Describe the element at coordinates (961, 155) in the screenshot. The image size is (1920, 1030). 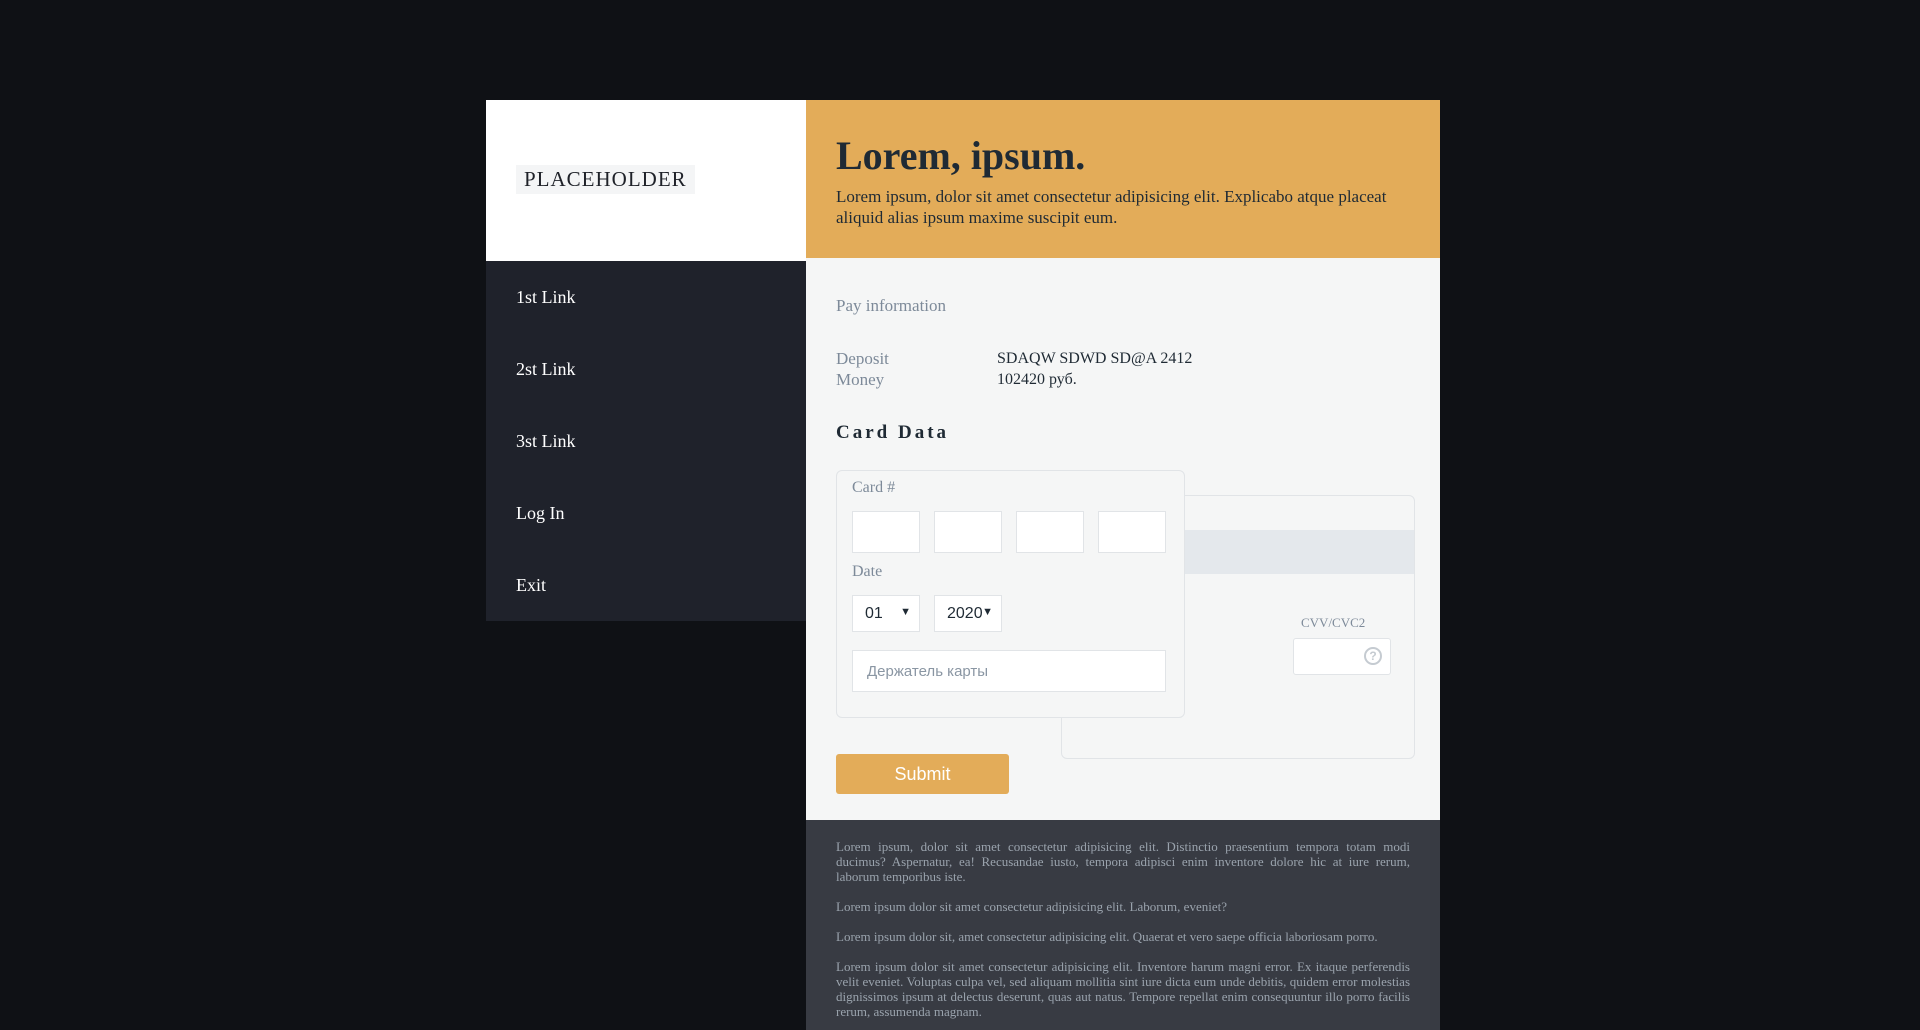
I see `page-title: Lorem, ipsum.` at that location.